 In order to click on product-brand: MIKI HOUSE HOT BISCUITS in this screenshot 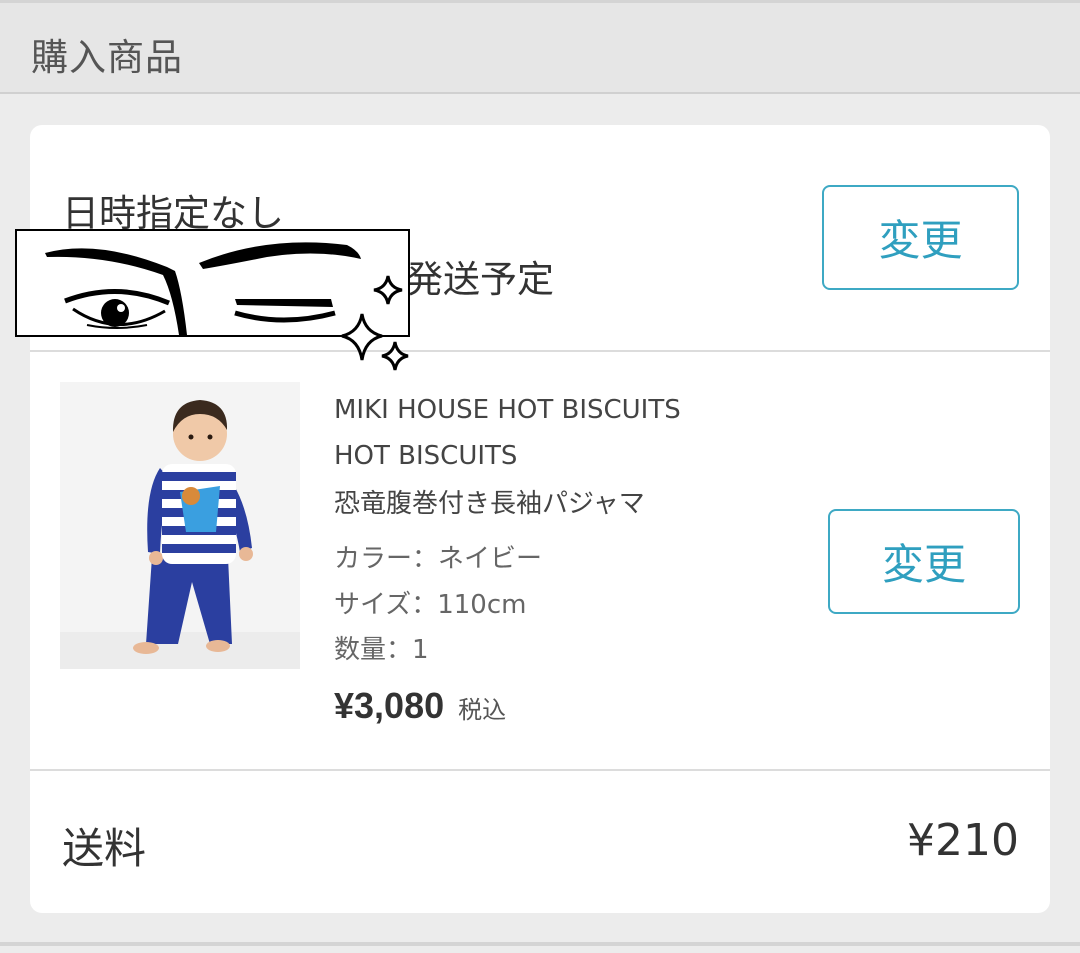, I will do `click(507, 410)`.